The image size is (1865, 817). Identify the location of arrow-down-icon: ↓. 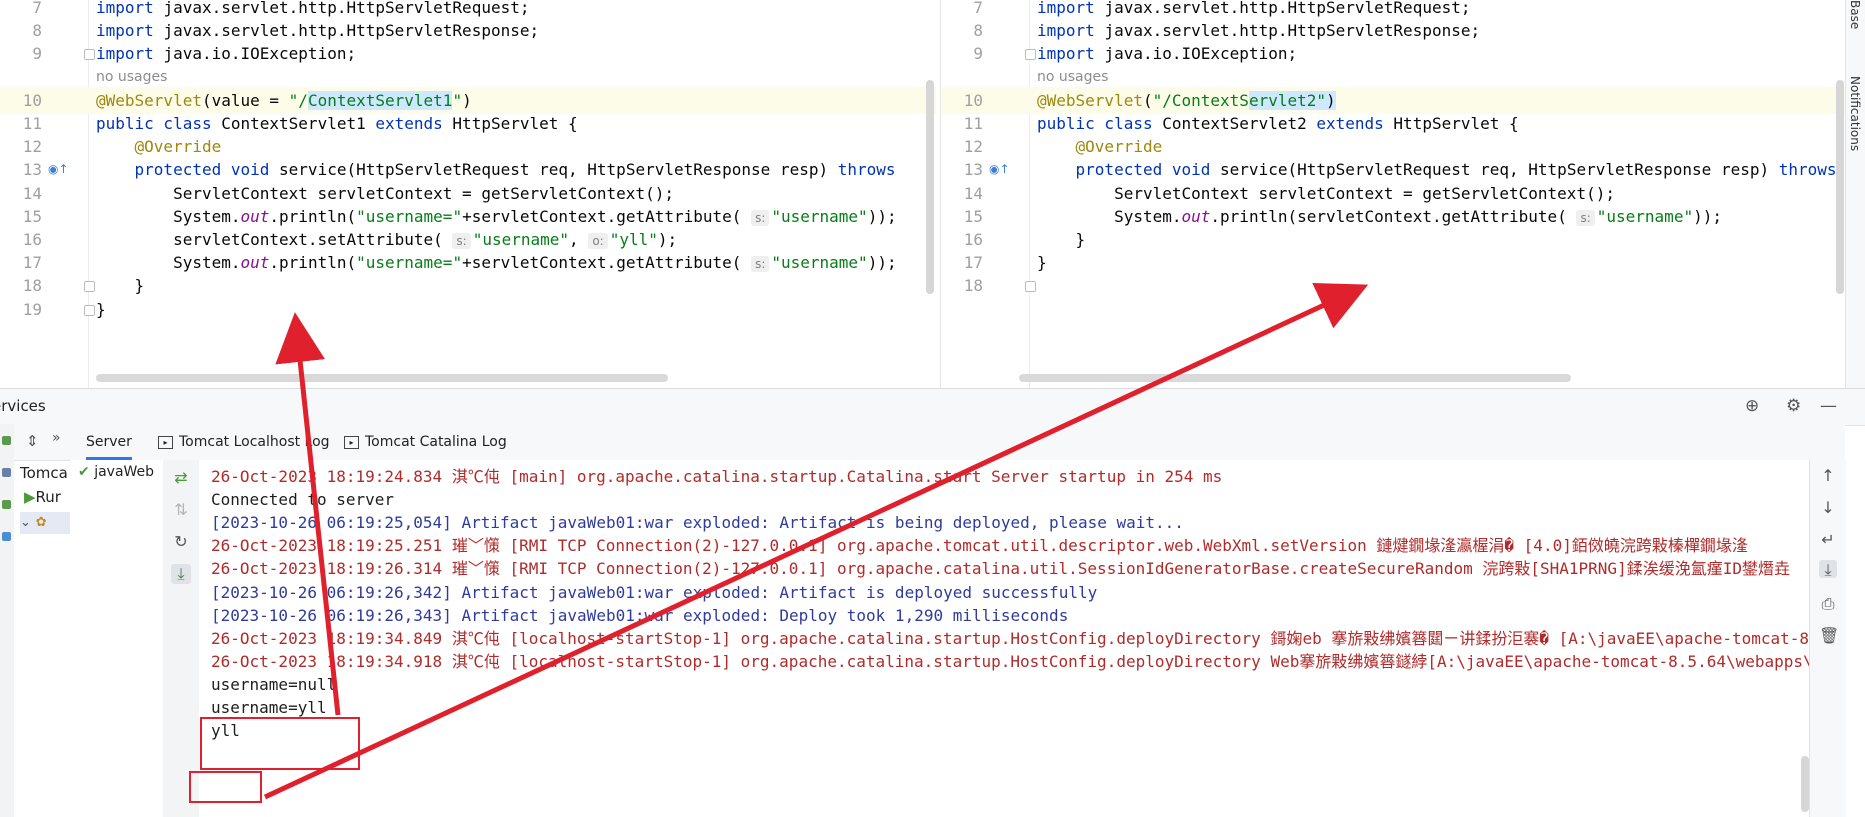
(1828, 507).